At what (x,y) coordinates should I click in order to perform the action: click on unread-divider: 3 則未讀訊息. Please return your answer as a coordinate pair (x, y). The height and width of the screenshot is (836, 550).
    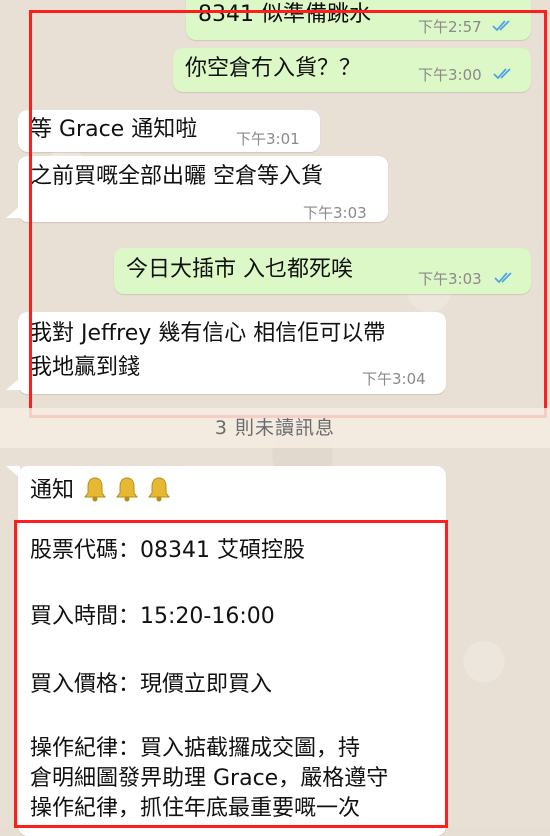
    Looking at the image, I should click on (275, 428).